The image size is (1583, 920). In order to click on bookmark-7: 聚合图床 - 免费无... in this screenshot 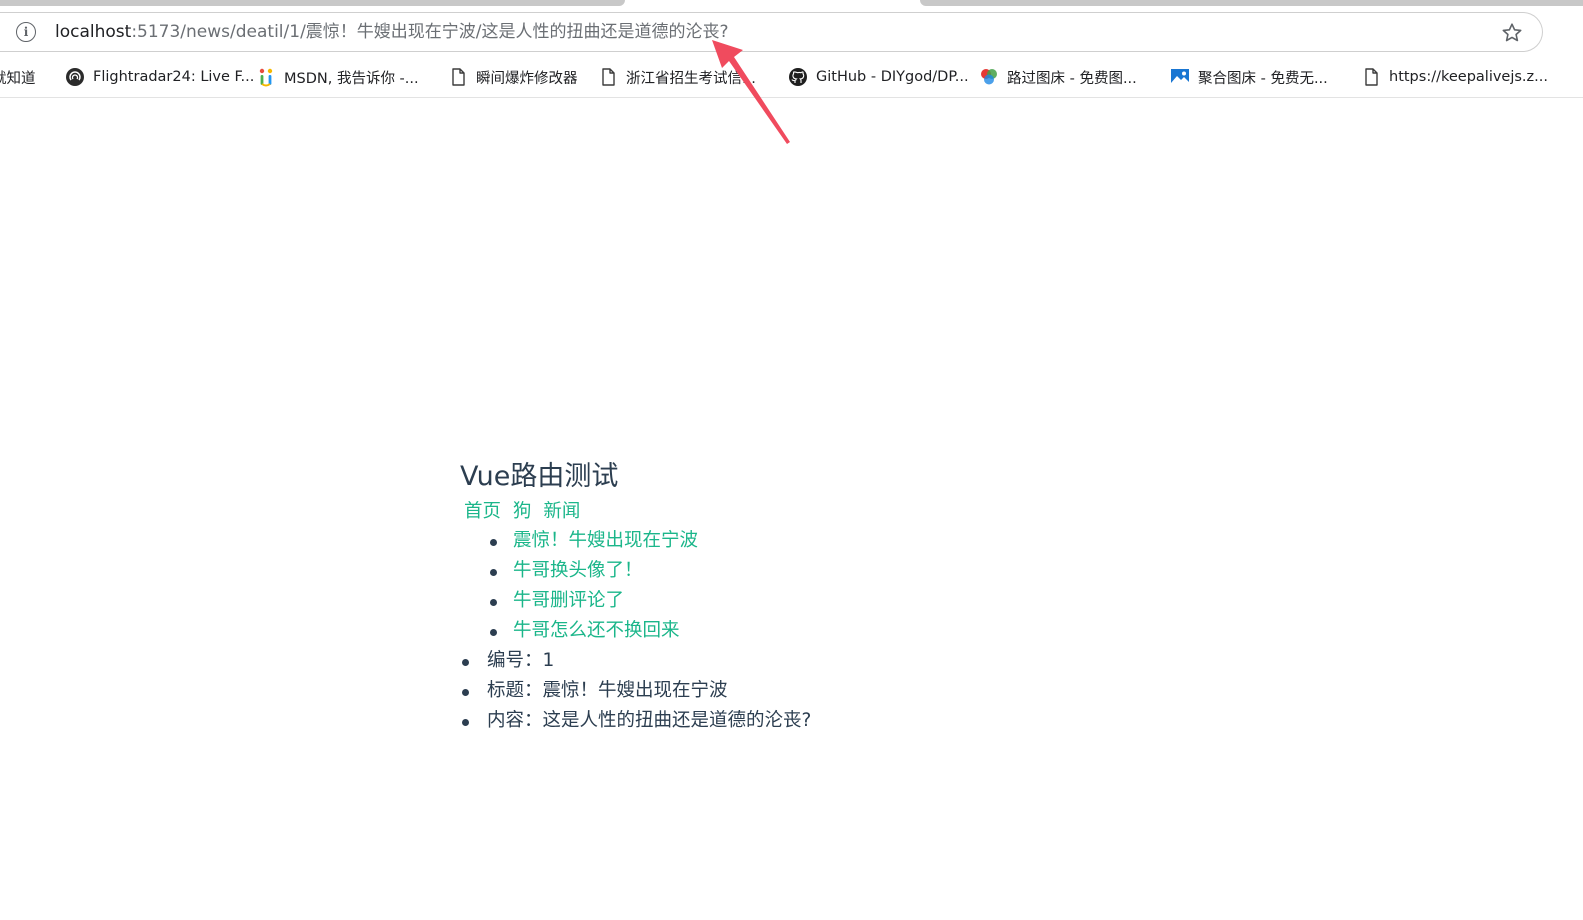, I will do `click(1249, 77)`.